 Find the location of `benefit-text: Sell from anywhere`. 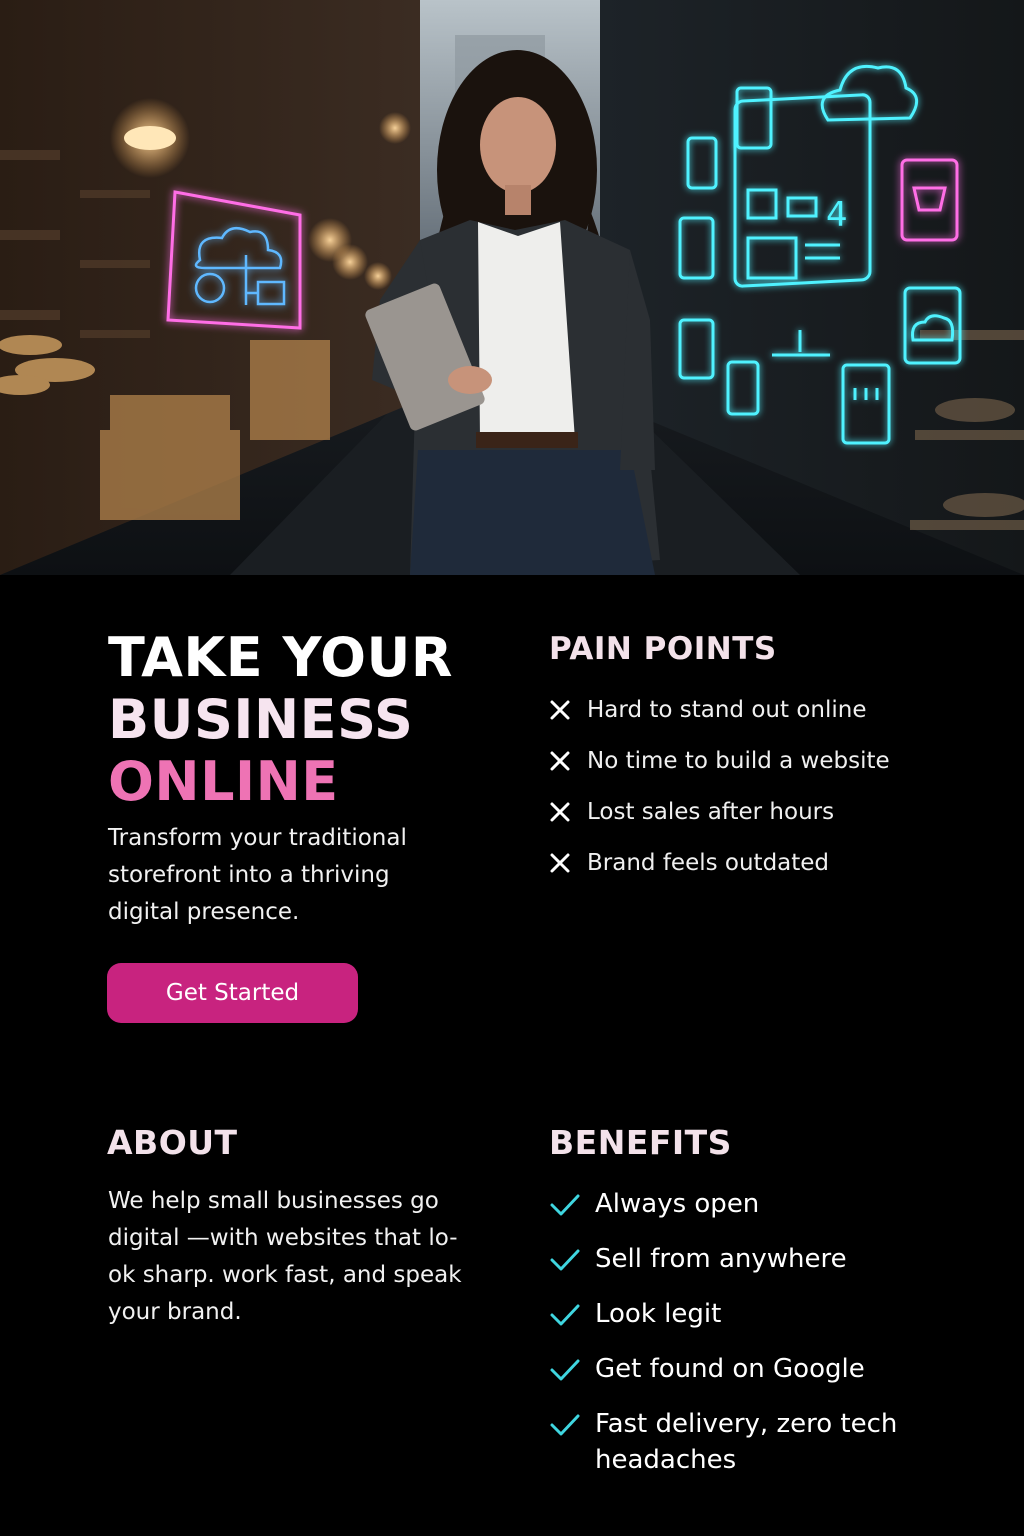

benefit-text: Sell from anywhere is located at coordinates (721, 1259).